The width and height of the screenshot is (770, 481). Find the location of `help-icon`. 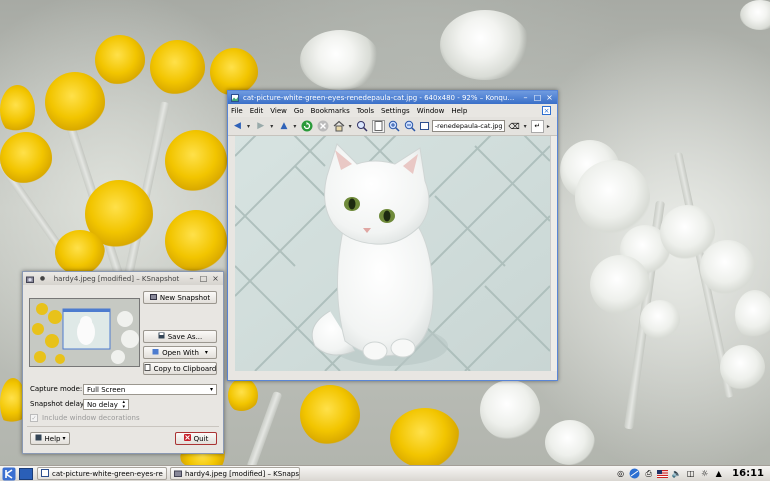

help-icon is located at coordinates (38, 438).